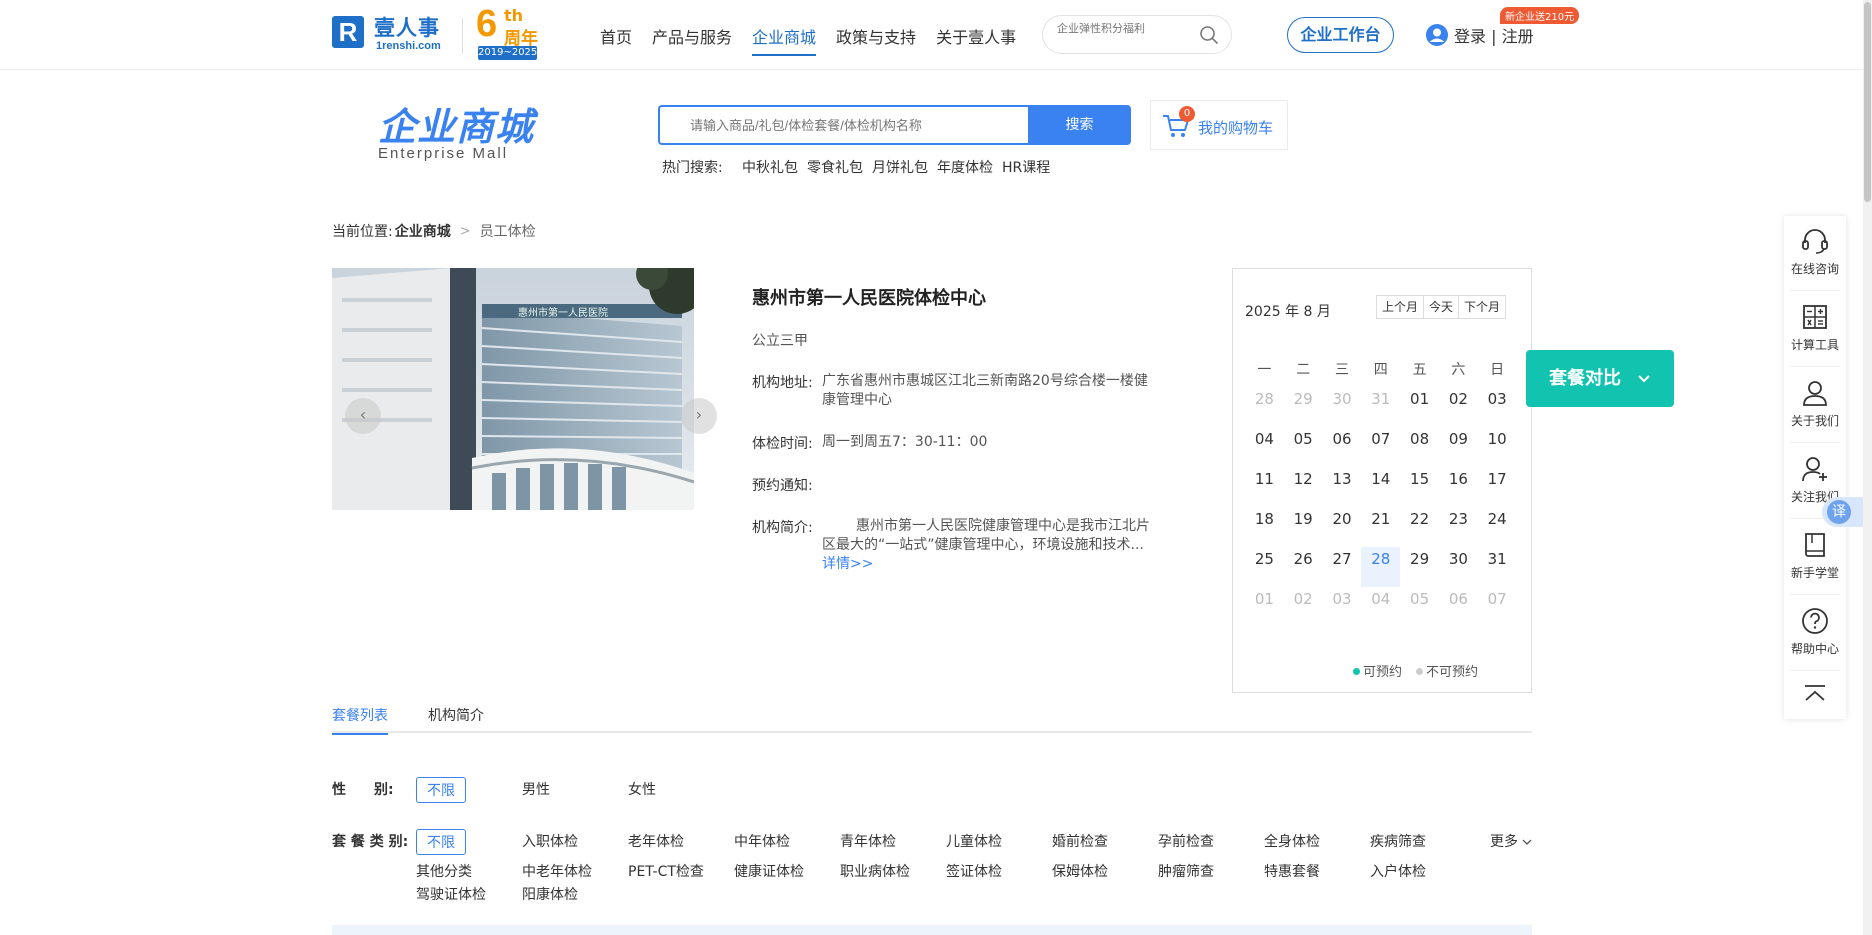 The image size is (1872, 935). Describe the element at coordinates (965, 167) in the screenshot. I see `hot-search-item: 年度体检` at that location.